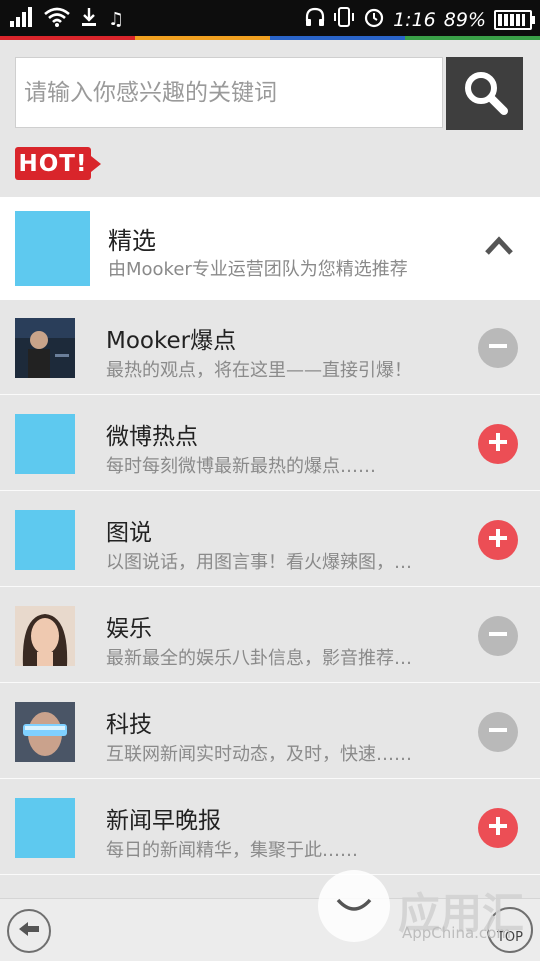 The width and height of the screenshot is (540, 961). Describe the element at coordinates (270, 18) in the screenshot. I see `status-bar: ♫ 1:16 89%` at that location.